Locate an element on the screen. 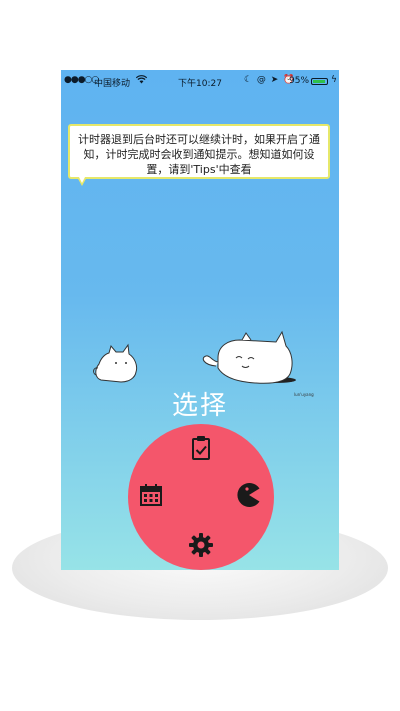 This screenshot has height=711, width=400. settings-button is located at coordinates (201, 545).